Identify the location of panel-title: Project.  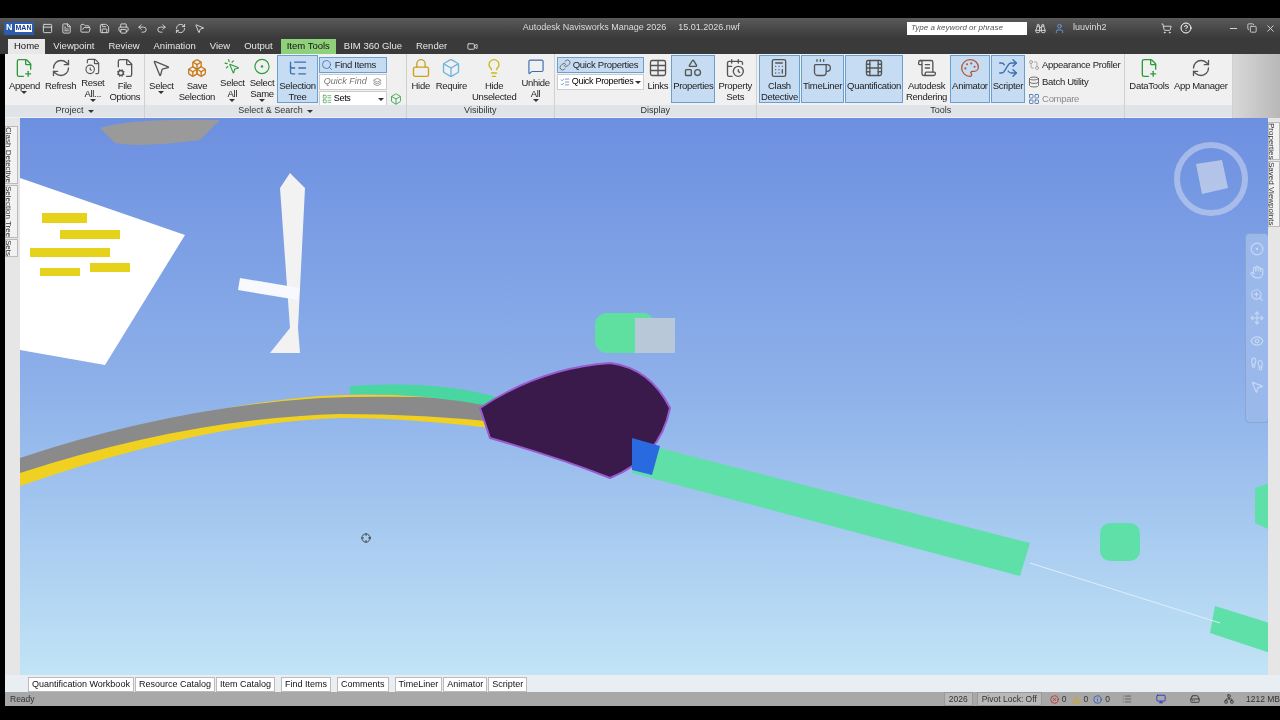
(75, 111).